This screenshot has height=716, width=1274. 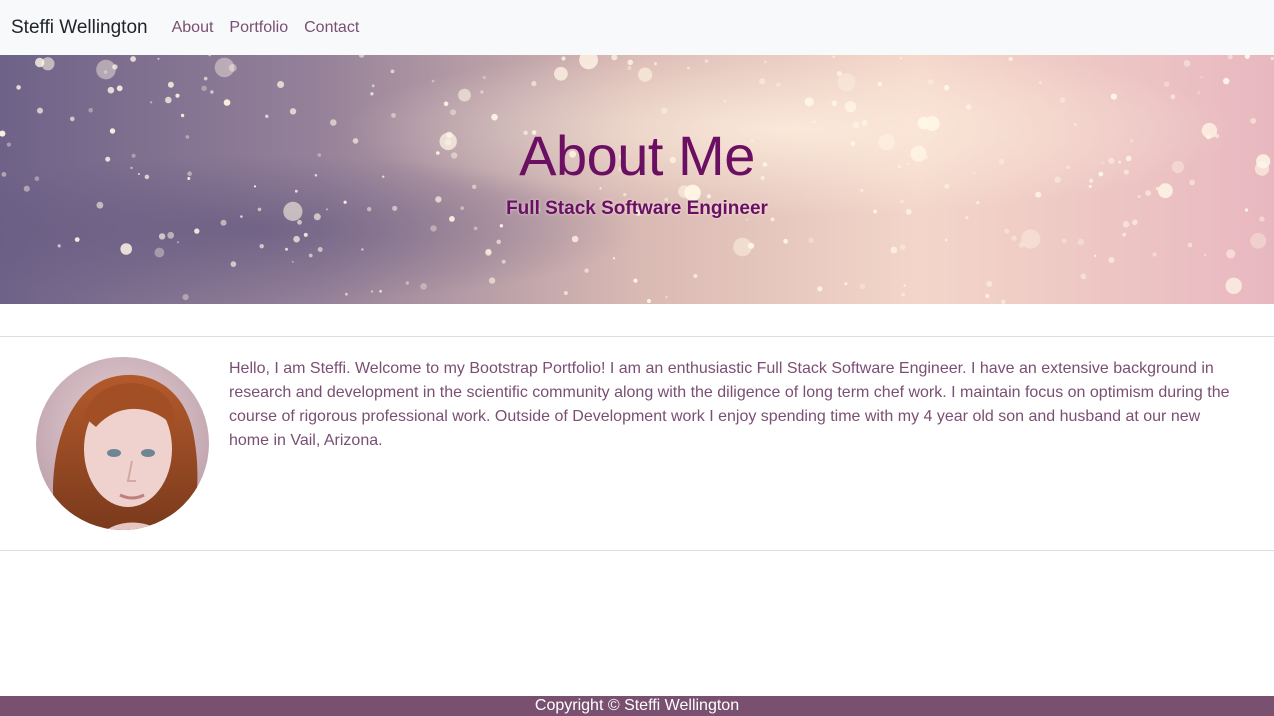 What do you see at coordinates (637, 550) in the screenshot?
I see `divider-bottom` at bounding box center [637, 550].